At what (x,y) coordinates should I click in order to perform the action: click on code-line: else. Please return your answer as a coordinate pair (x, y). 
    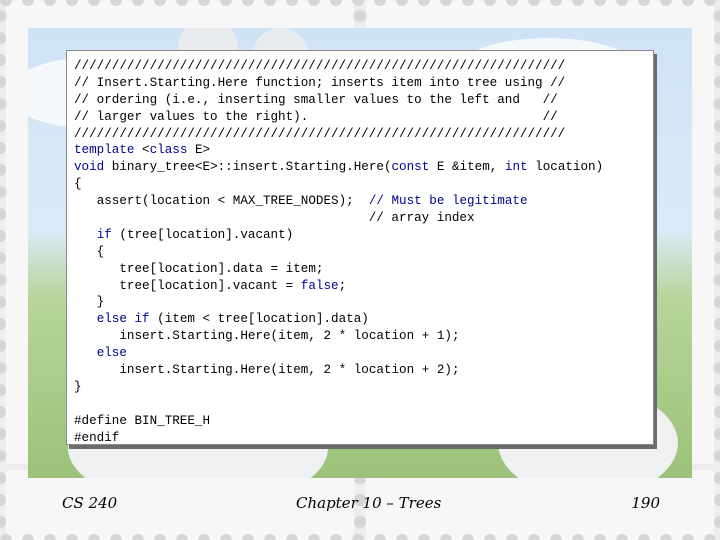
    Looking at the image, I should click on (111, 353).